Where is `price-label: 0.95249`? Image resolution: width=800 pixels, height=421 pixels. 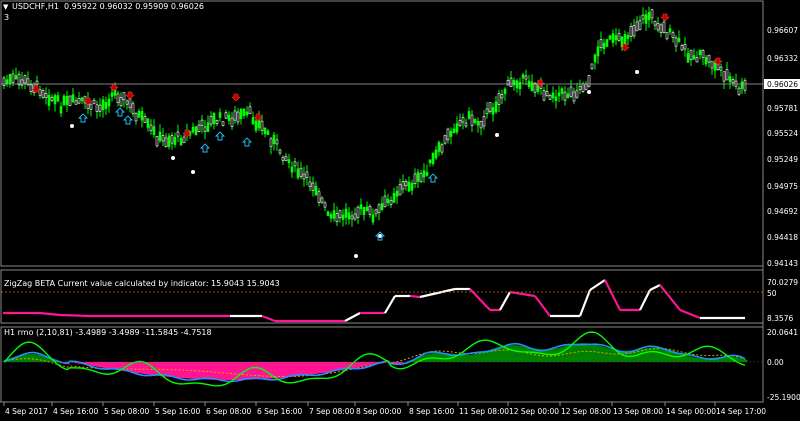 price-label: 0.95249 is located at coordinates (782, 159).